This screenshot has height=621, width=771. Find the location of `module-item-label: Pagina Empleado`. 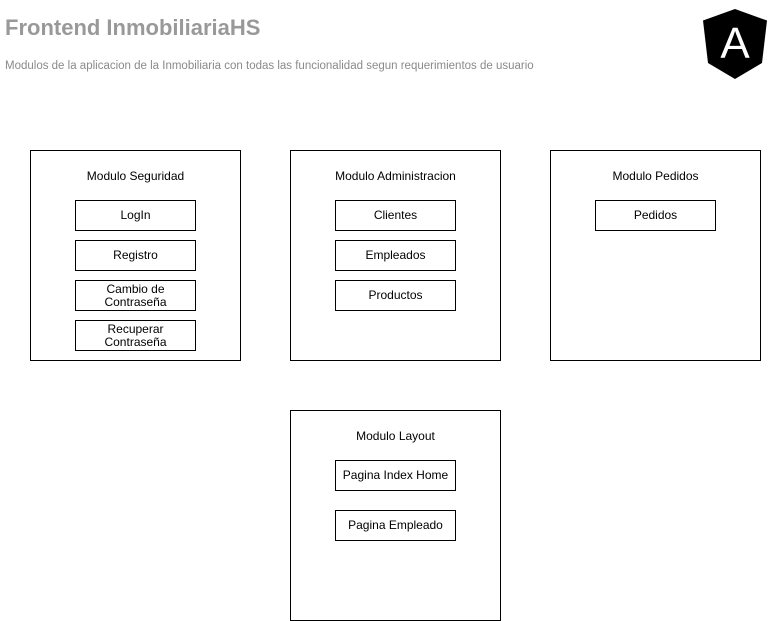

module-item-label: Pagina Empleado is located at coordinates (395, 525).